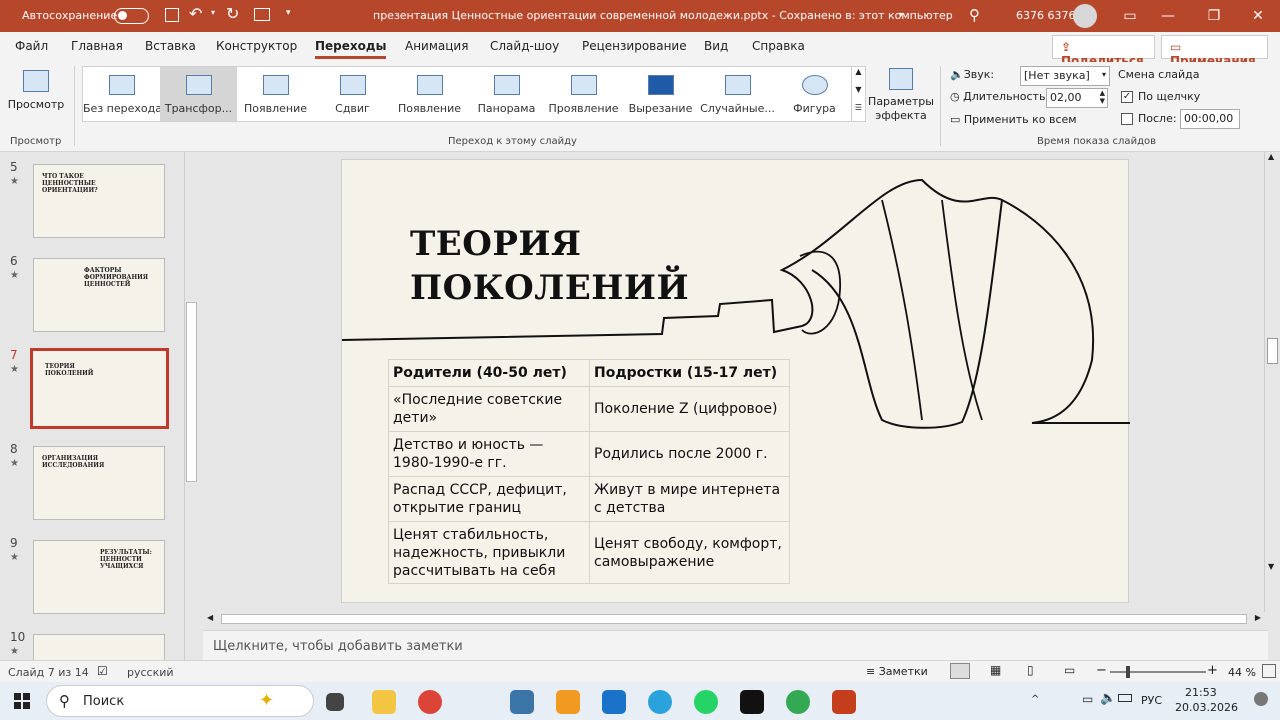 The image size is (1280, 720). I want to click on fit-slide-icon, so click(1269, 671).